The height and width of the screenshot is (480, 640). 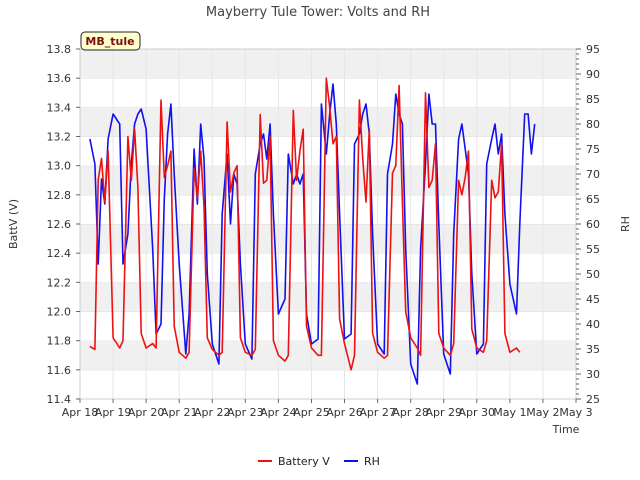 I want to click on legend: Battery V RH, so click(x=319, y=461).